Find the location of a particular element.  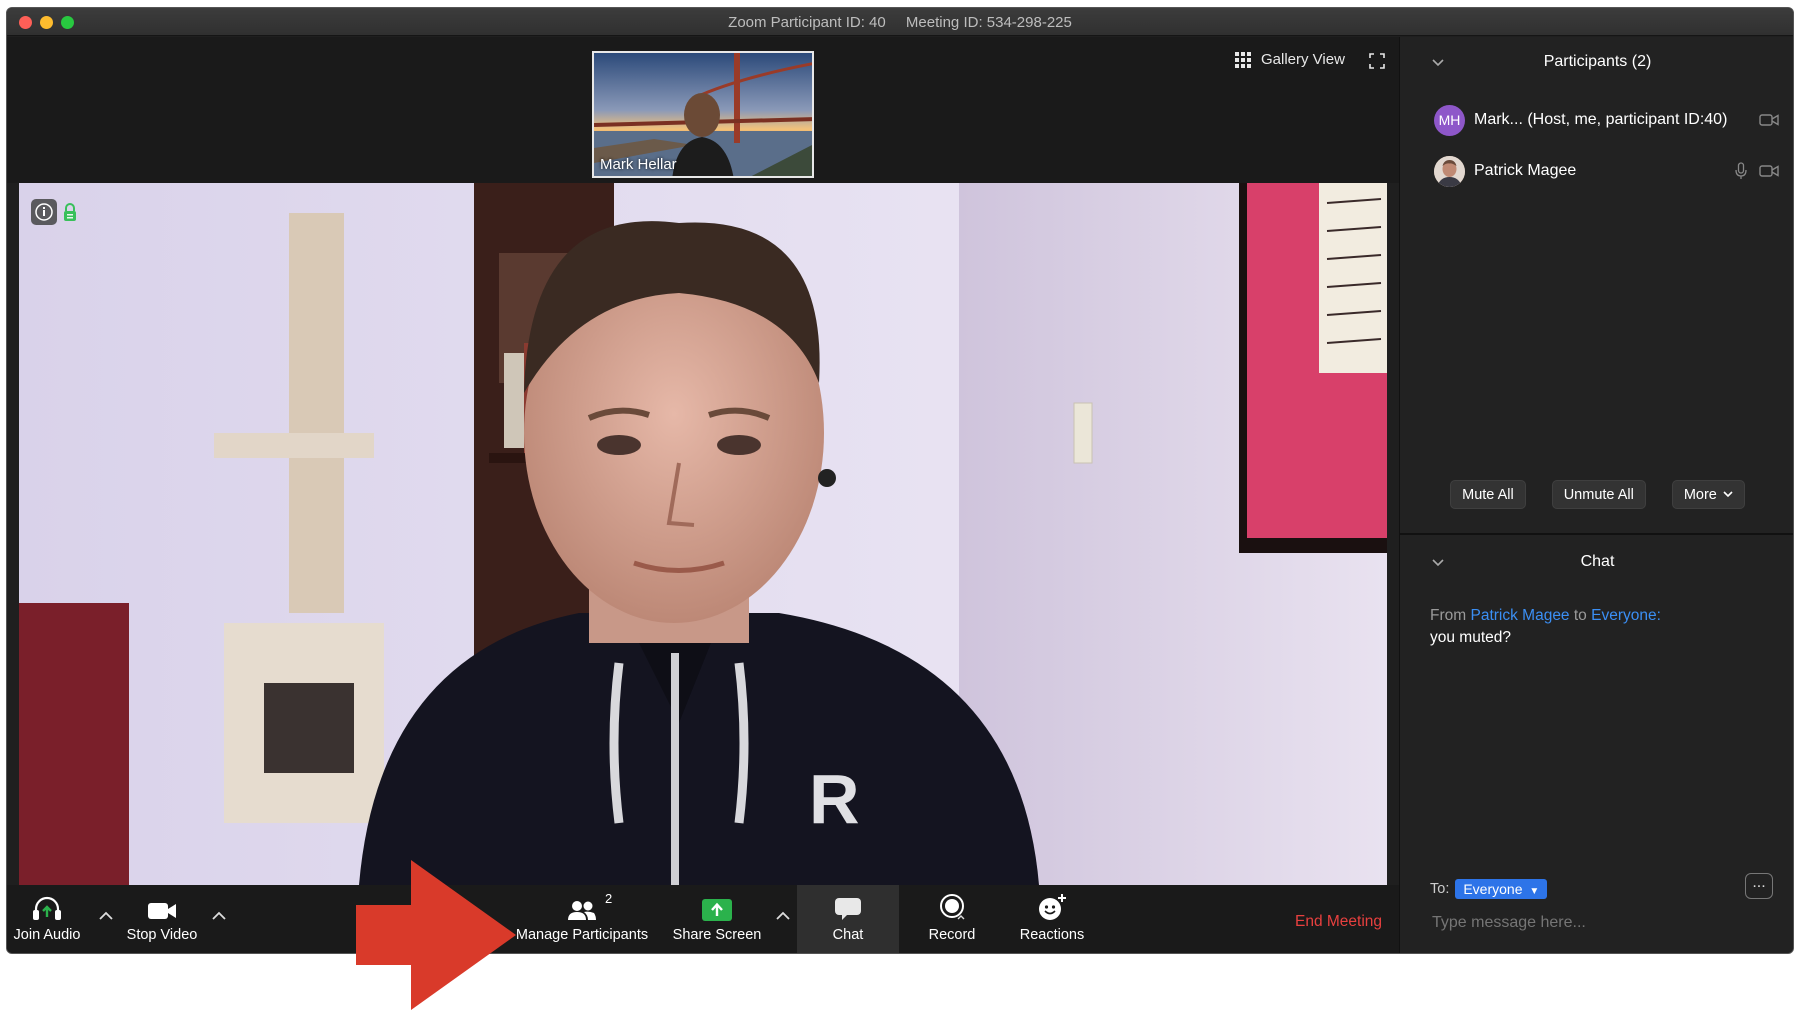

participant-name: Mark... (Host, me, participant ID:40) is located at coordinates (1601, 119).